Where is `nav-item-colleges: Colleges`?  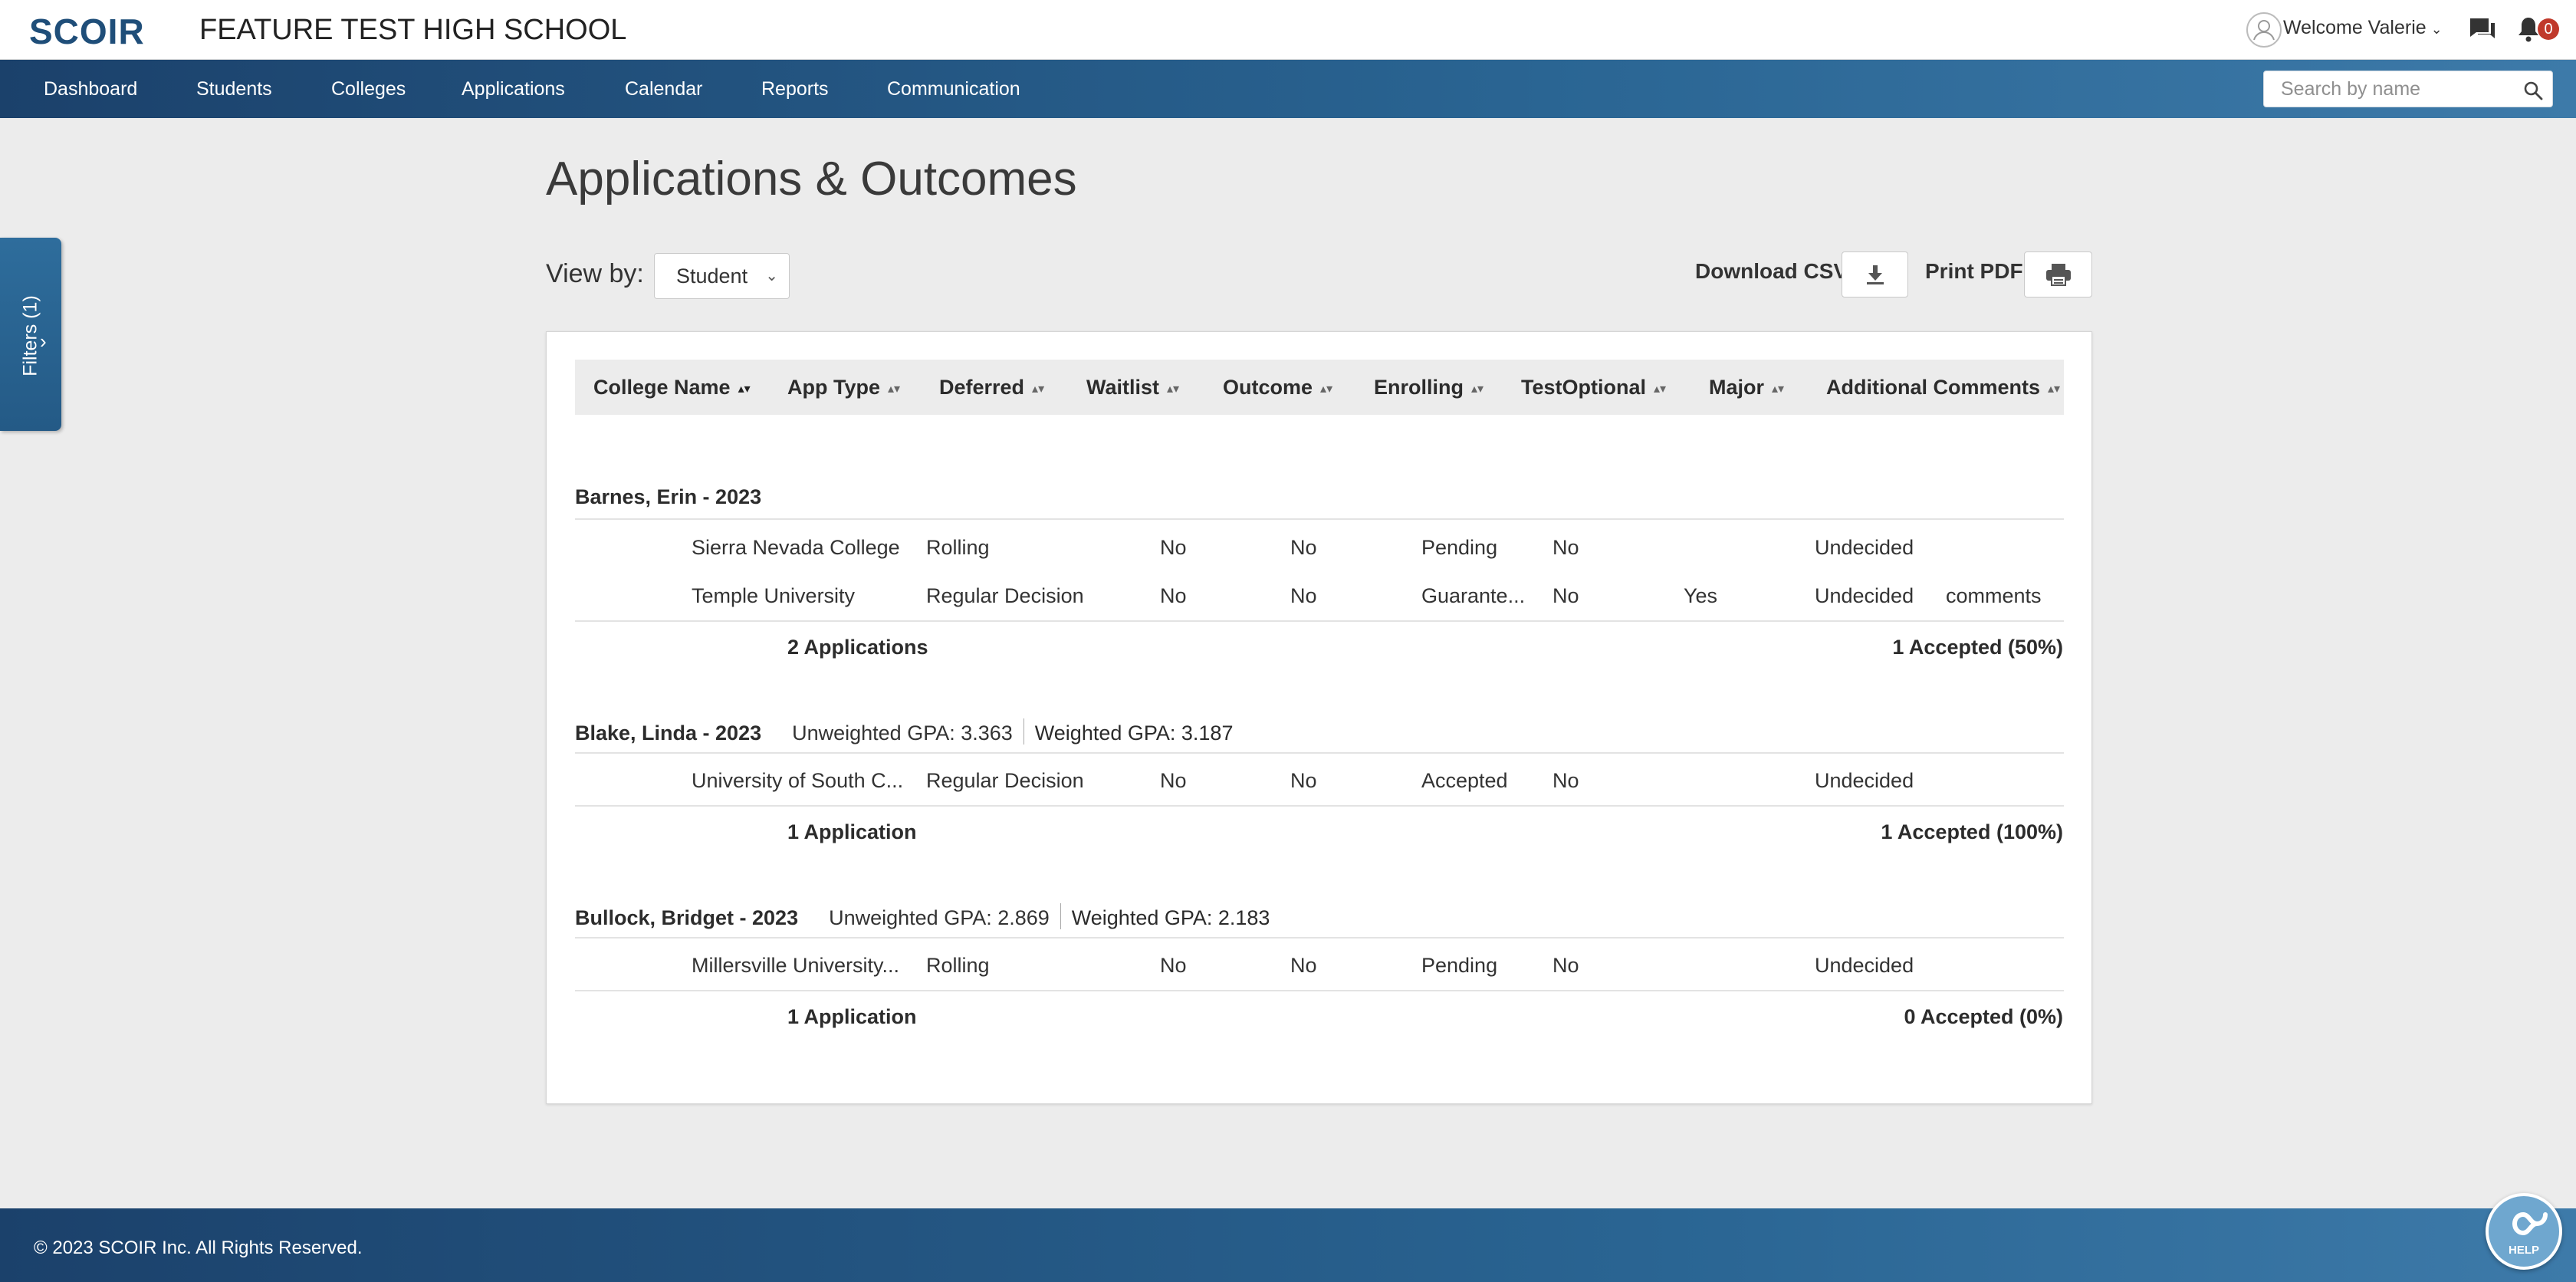
nav-item-colleges: Colleges is located at coordinates (369, 89).